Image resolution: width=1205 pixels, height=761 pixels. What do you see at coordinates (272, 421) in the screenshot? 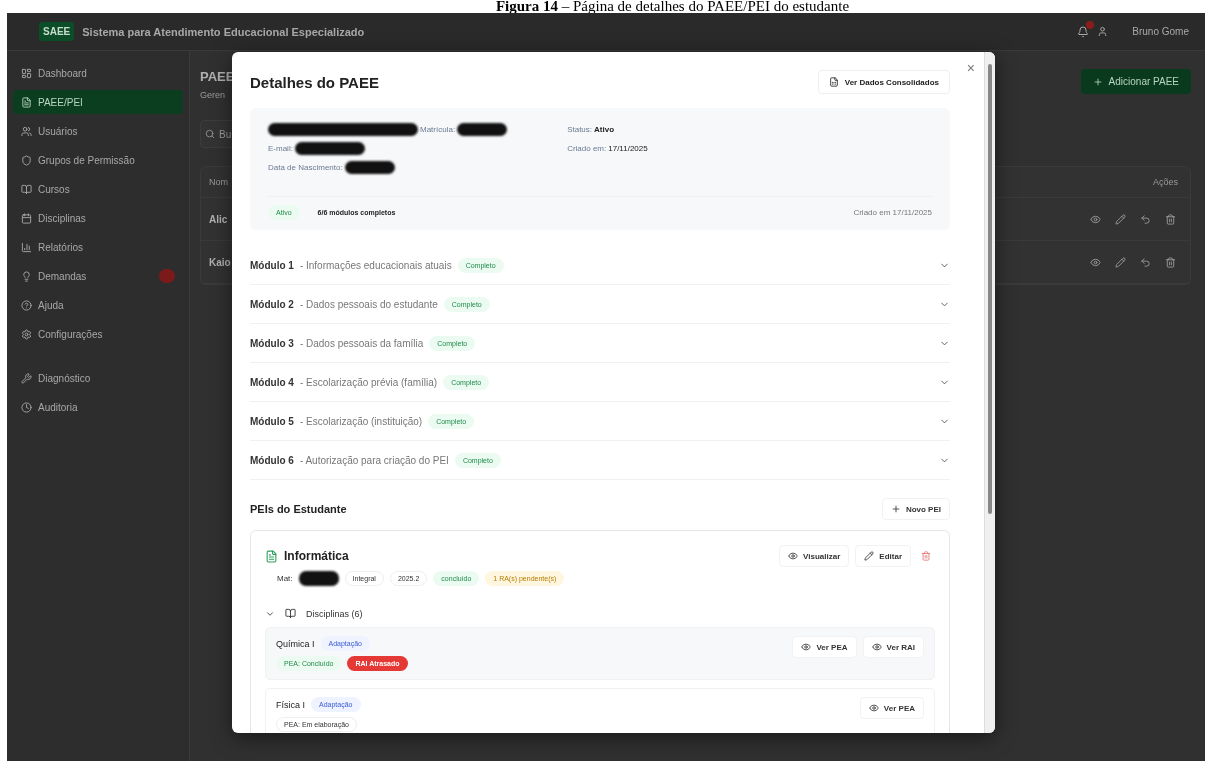
I see `module-label: Módulo 5` at bounding box center [272, 421].